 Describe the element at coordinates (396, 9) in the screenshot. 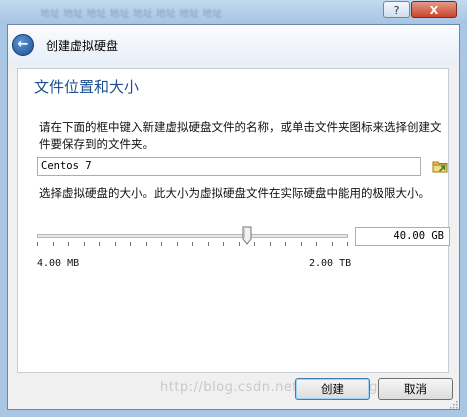

I see `help-button: ?` at that location.